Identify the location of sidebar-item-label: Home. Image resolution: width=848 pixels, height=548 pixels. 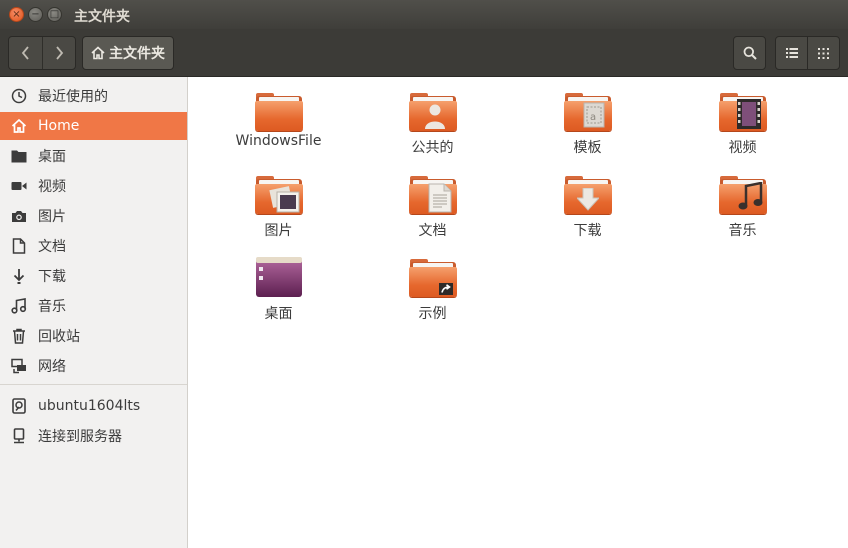
(59, 126).